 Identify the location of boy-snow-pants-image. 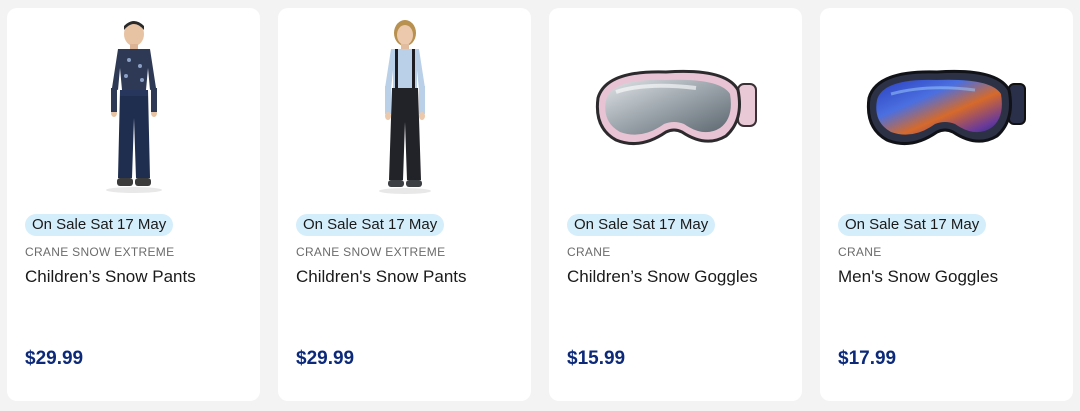
(133, 107).